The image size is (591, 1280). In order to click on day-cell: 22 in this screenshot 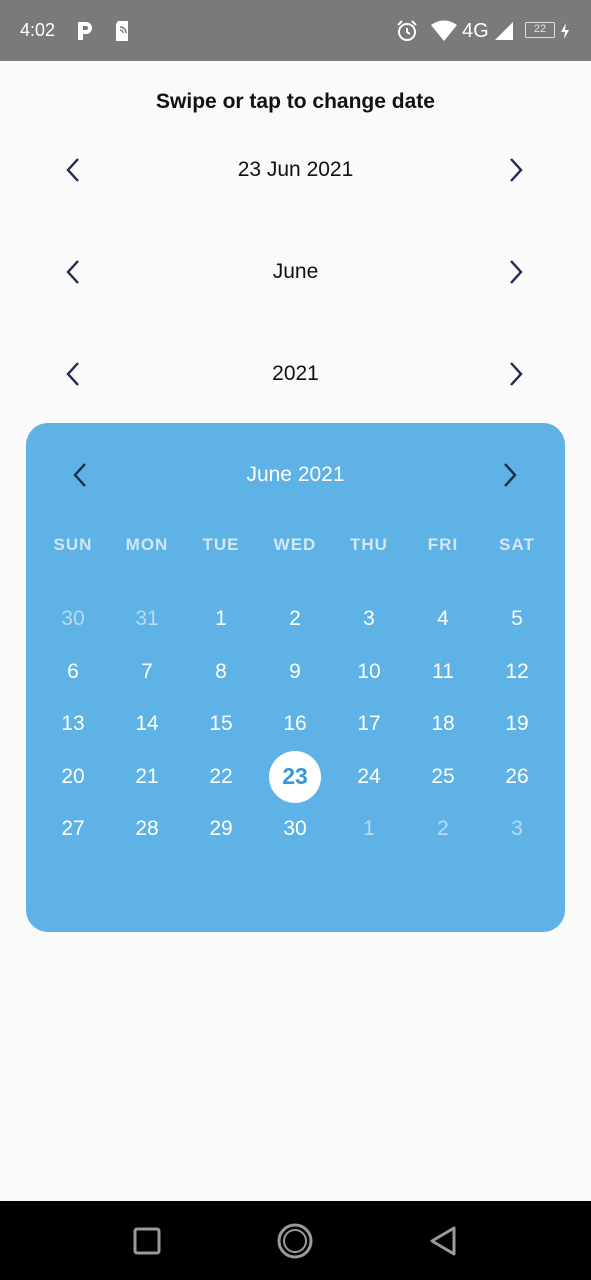, I will do `click(221, 777)`.